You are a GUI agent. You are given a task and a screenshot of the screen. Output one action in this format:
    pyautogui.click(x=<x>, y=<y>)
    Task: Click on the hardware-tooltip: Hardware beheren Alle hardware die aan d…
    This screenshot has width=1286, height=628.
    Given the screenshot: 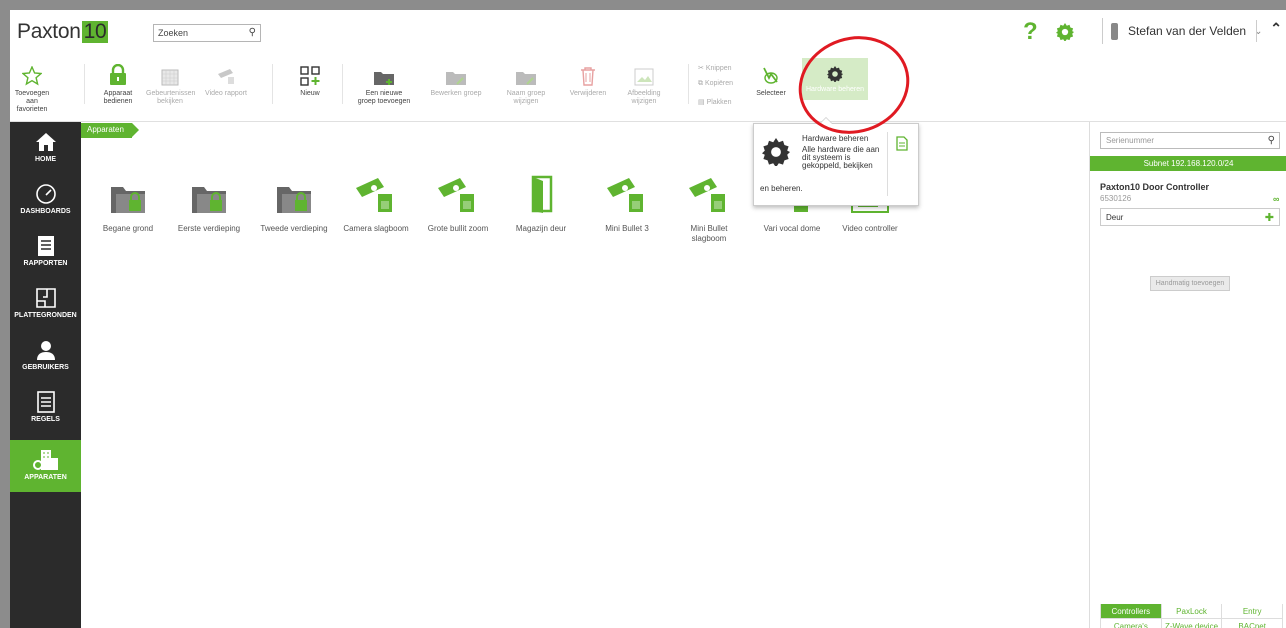 What is the action you would take?
    pyautogui.click(x=836, y=161)
    